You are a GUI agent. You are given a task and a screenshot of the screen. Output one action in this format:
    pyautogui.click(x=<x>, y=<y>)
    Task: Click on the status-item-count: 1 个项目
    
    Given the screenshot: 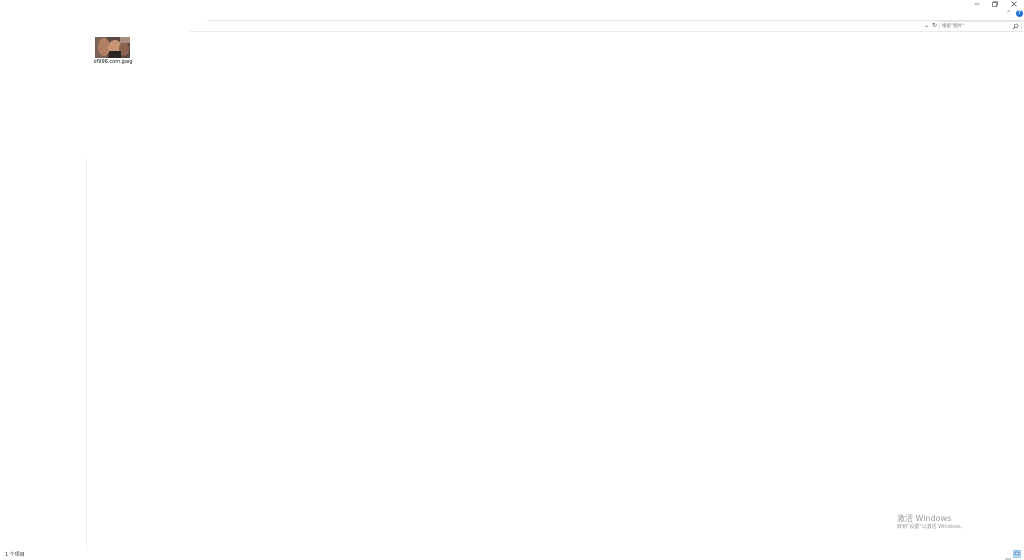 What is the action you would take?
    pyautogui.click(x=15, y=555)
    